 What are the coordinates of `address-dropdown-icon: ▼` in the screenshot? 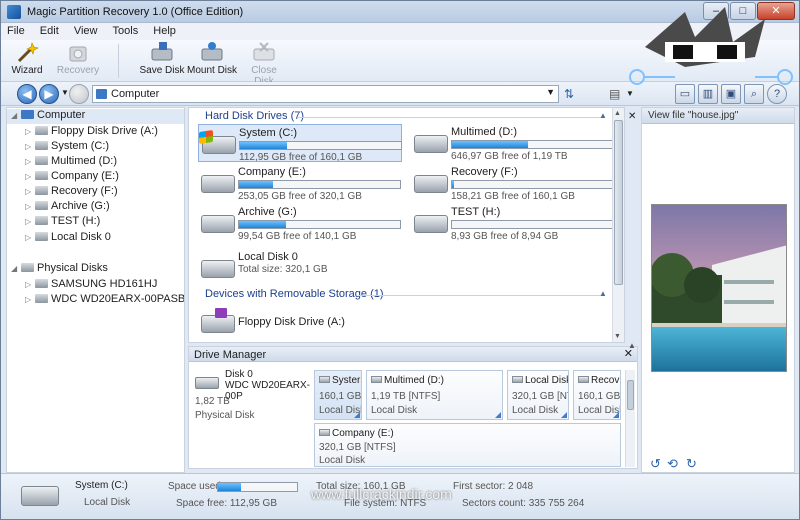 It's located at (550, 92).